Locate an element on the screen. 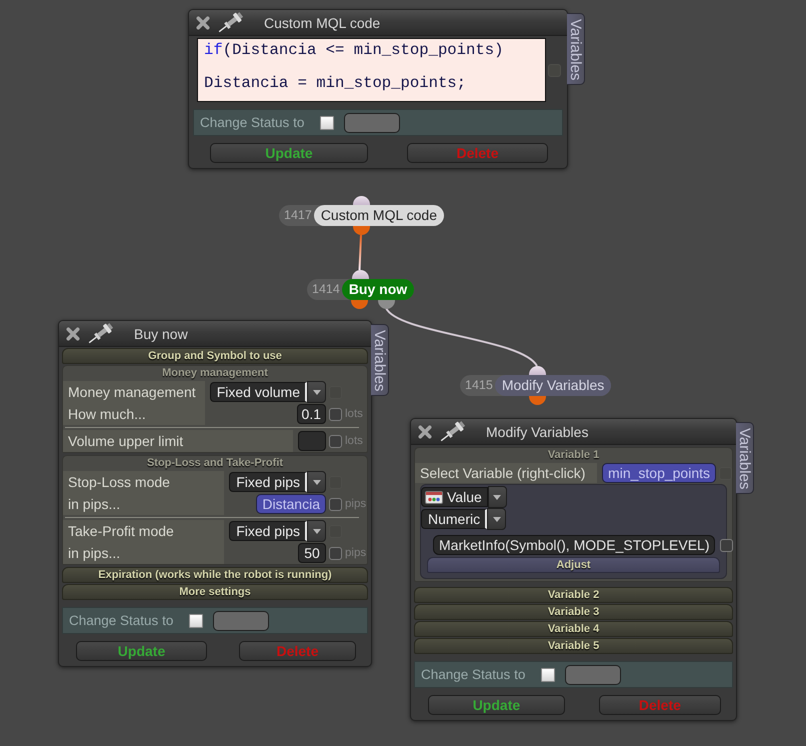  field-label: Select Variable (right-click) is located at coordinates (506, 473).